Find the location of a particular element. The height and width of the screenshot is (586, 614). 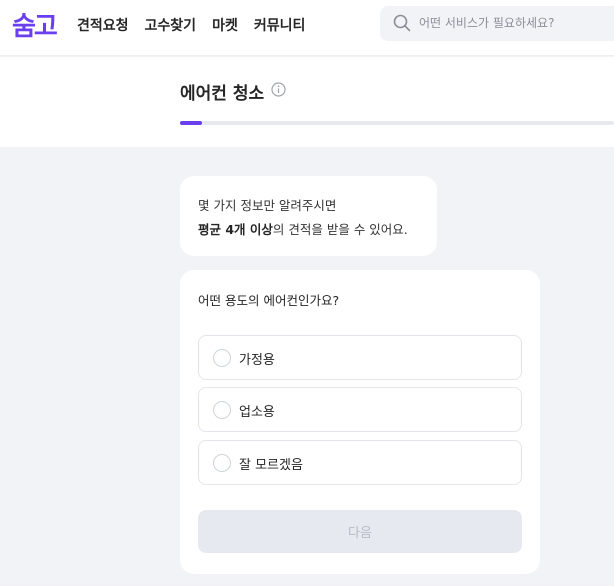

search-input is located at coordinates (514, 23).